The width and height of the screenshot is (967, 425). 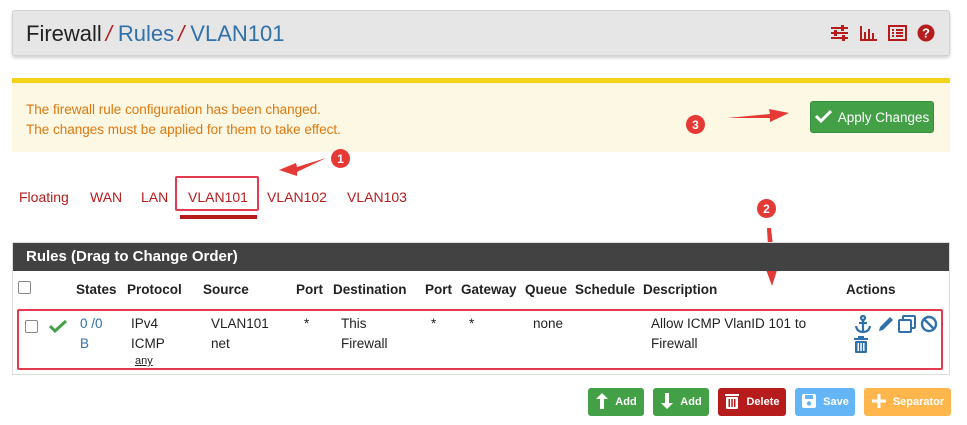 What do you see at coordinates (868, 33) in the screenshot?
I see `bar-chart-icon` at bounding box center [868, 33].